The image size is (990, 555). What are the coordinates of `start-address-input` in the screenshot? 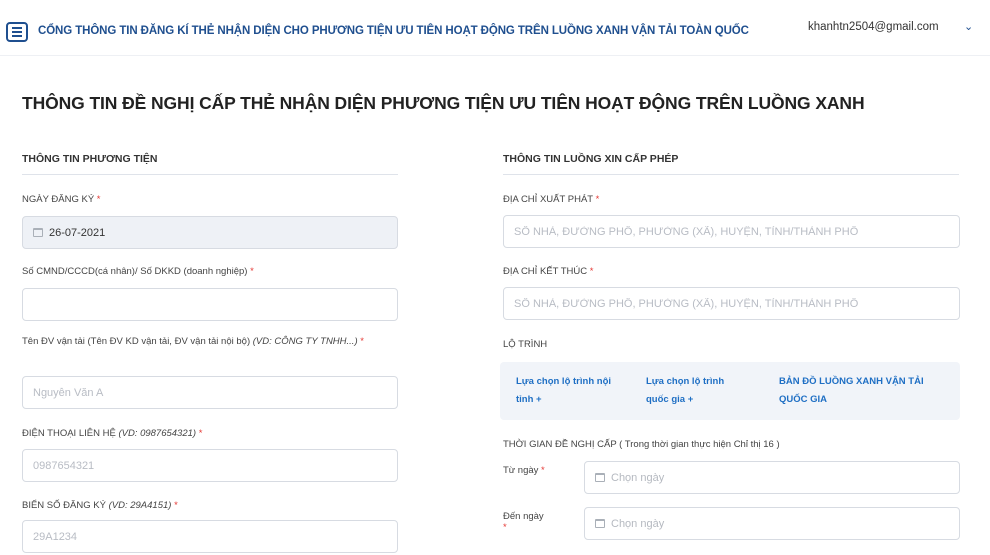 It's located at (731, 231).